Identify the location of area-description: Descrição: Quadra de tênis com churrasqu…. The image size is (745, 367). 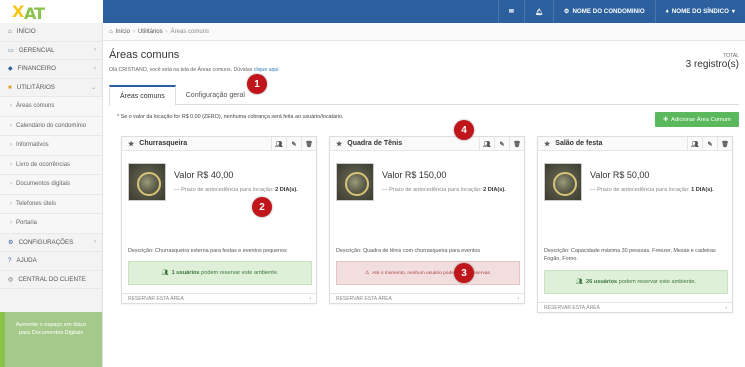
(408, 251).